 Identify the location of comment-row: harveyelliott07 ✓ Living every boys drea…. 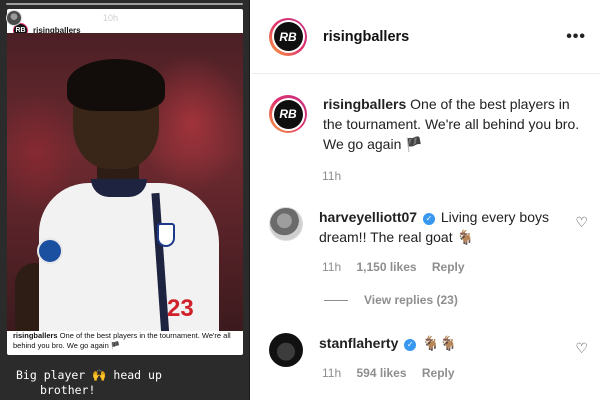
(414, 227).